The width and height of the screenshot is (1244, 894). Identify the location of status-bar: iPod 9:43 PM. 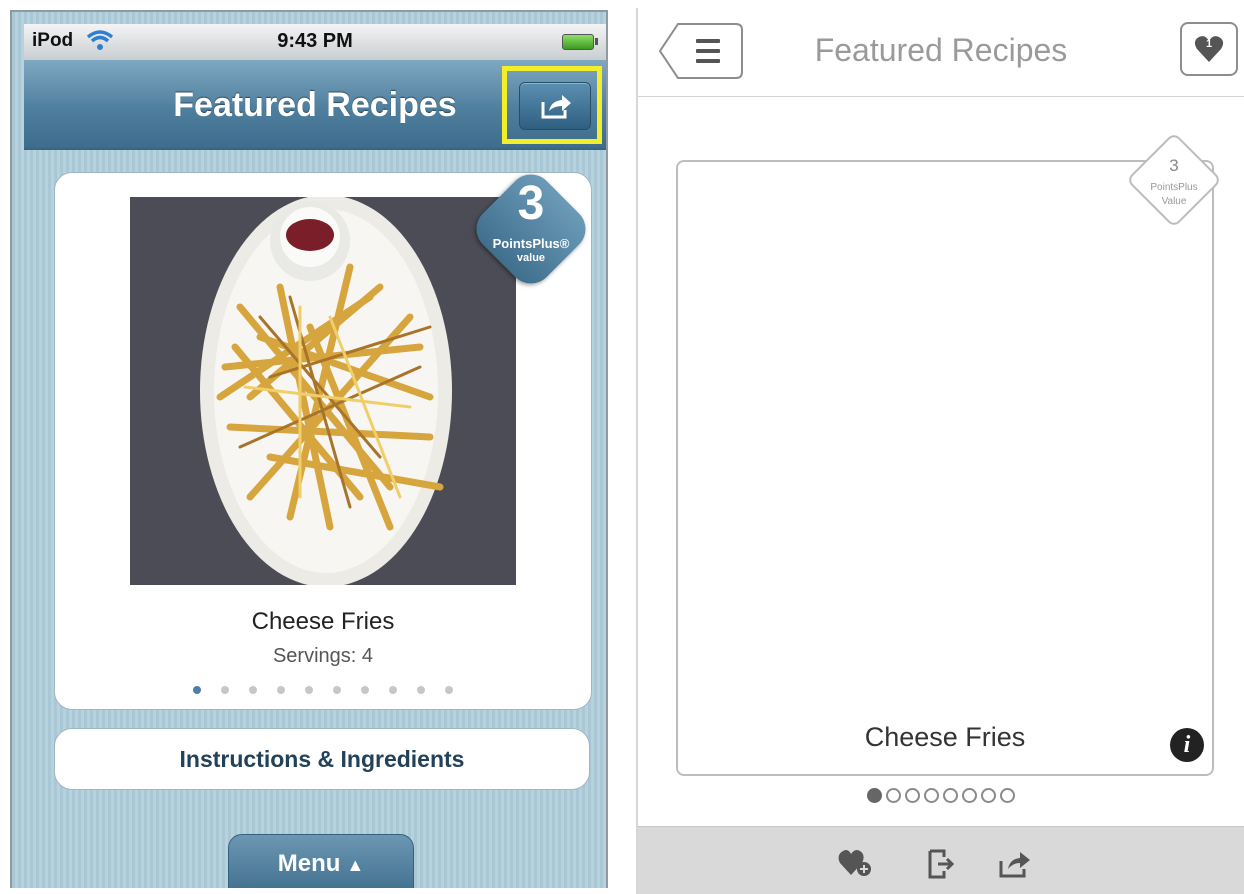
(315, 42).